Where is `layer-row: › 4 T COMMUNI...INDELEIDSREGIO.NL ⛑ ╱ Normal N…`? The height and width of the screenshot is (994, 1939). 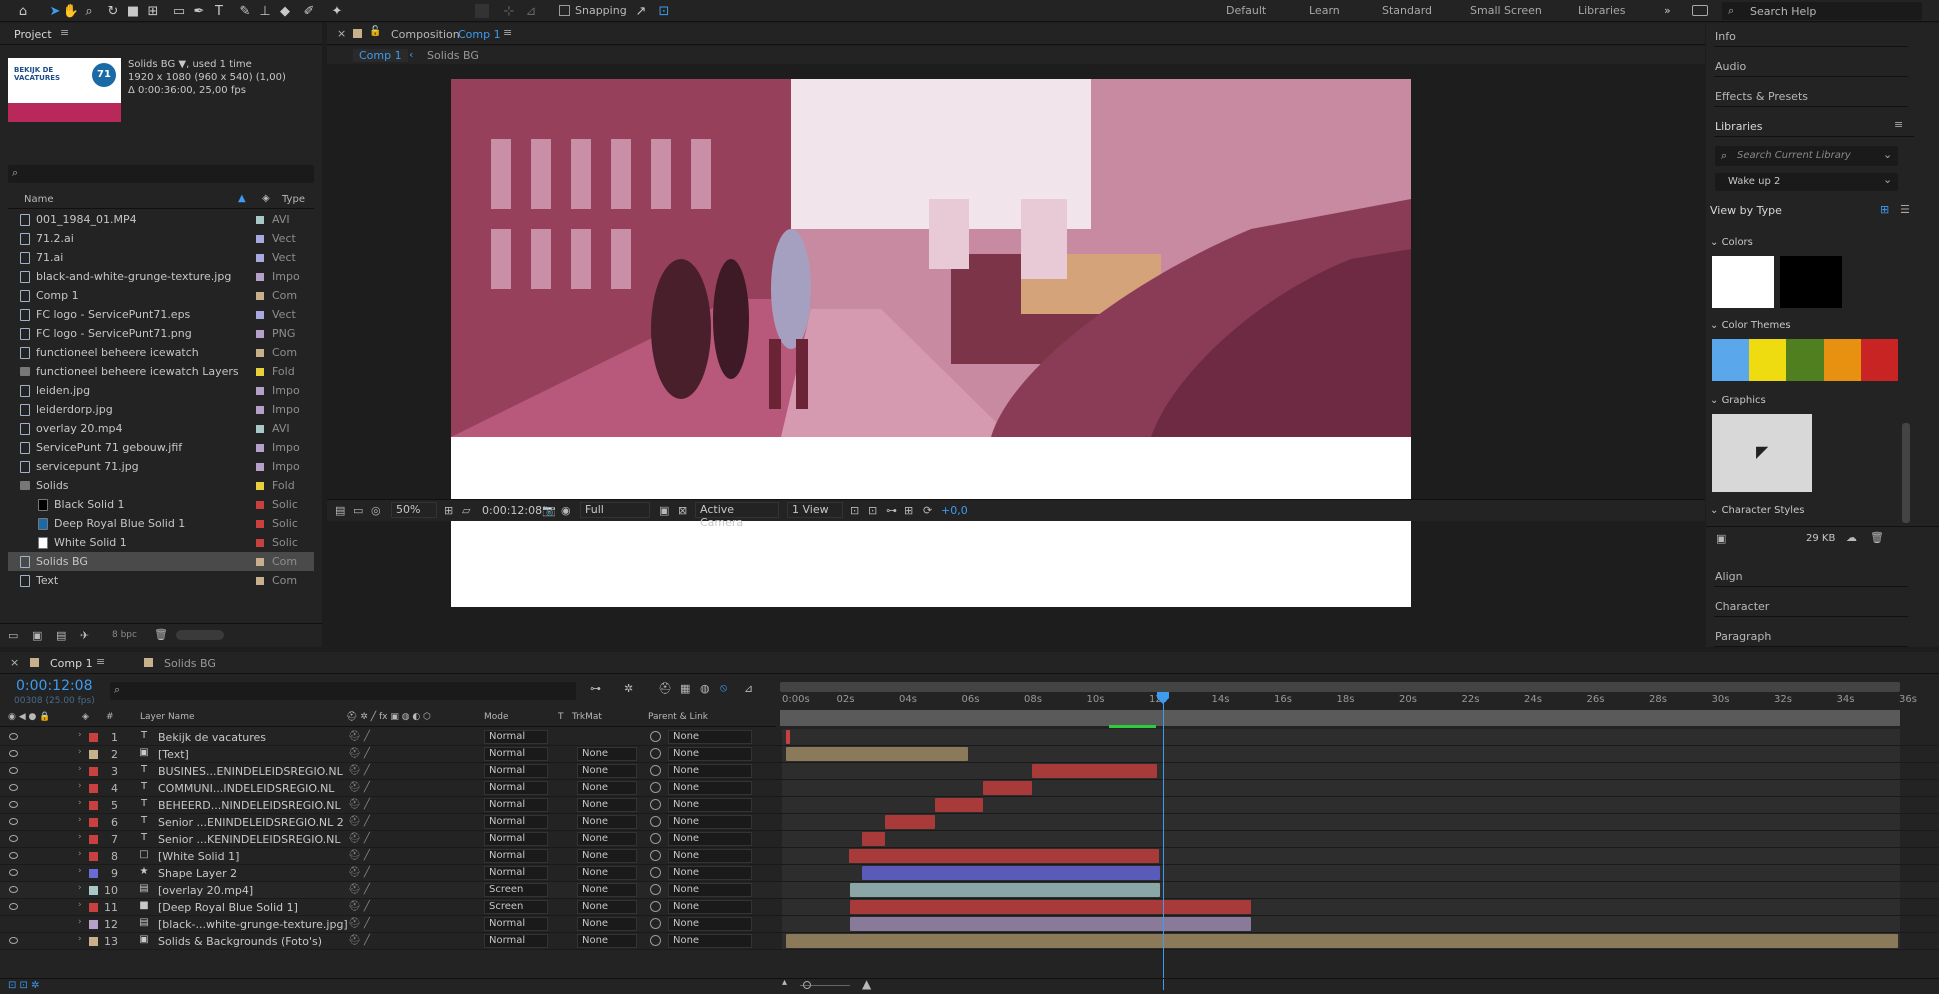
layer-row: › 4 T COMMUNI...INDELEIDSREGIO.NL ⛑ ╱ Normal N… is located at coordinates (969, 788).